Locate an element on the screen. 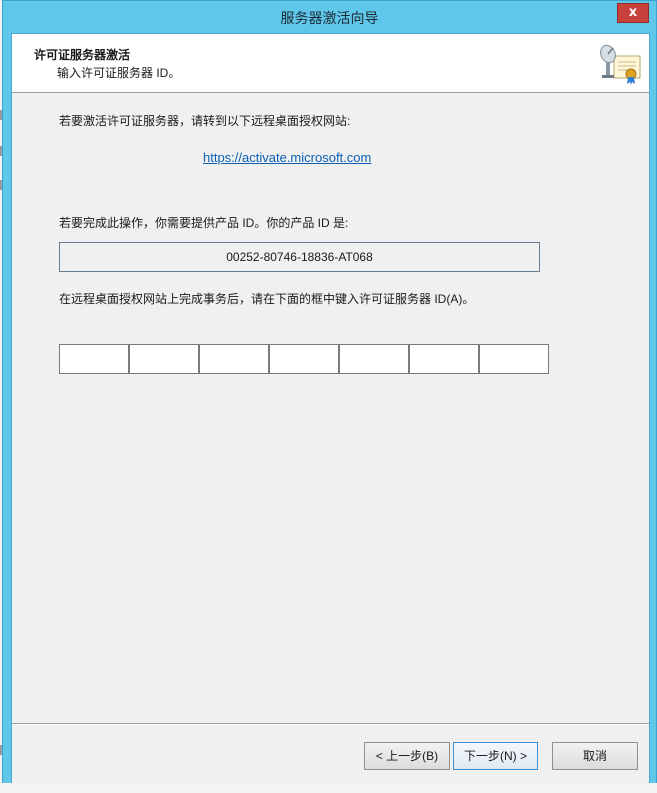 The height and width of the screenshot is (793, 657). certificate-satellite-icon is located at coordinates (620, 64).